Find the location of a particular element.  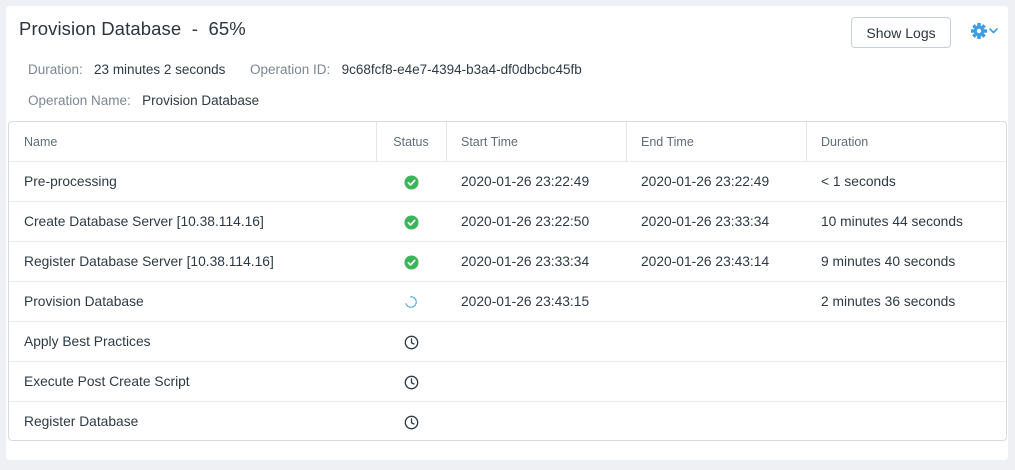

operation-name-value: Provision Database is located at coordinates (201, 100).